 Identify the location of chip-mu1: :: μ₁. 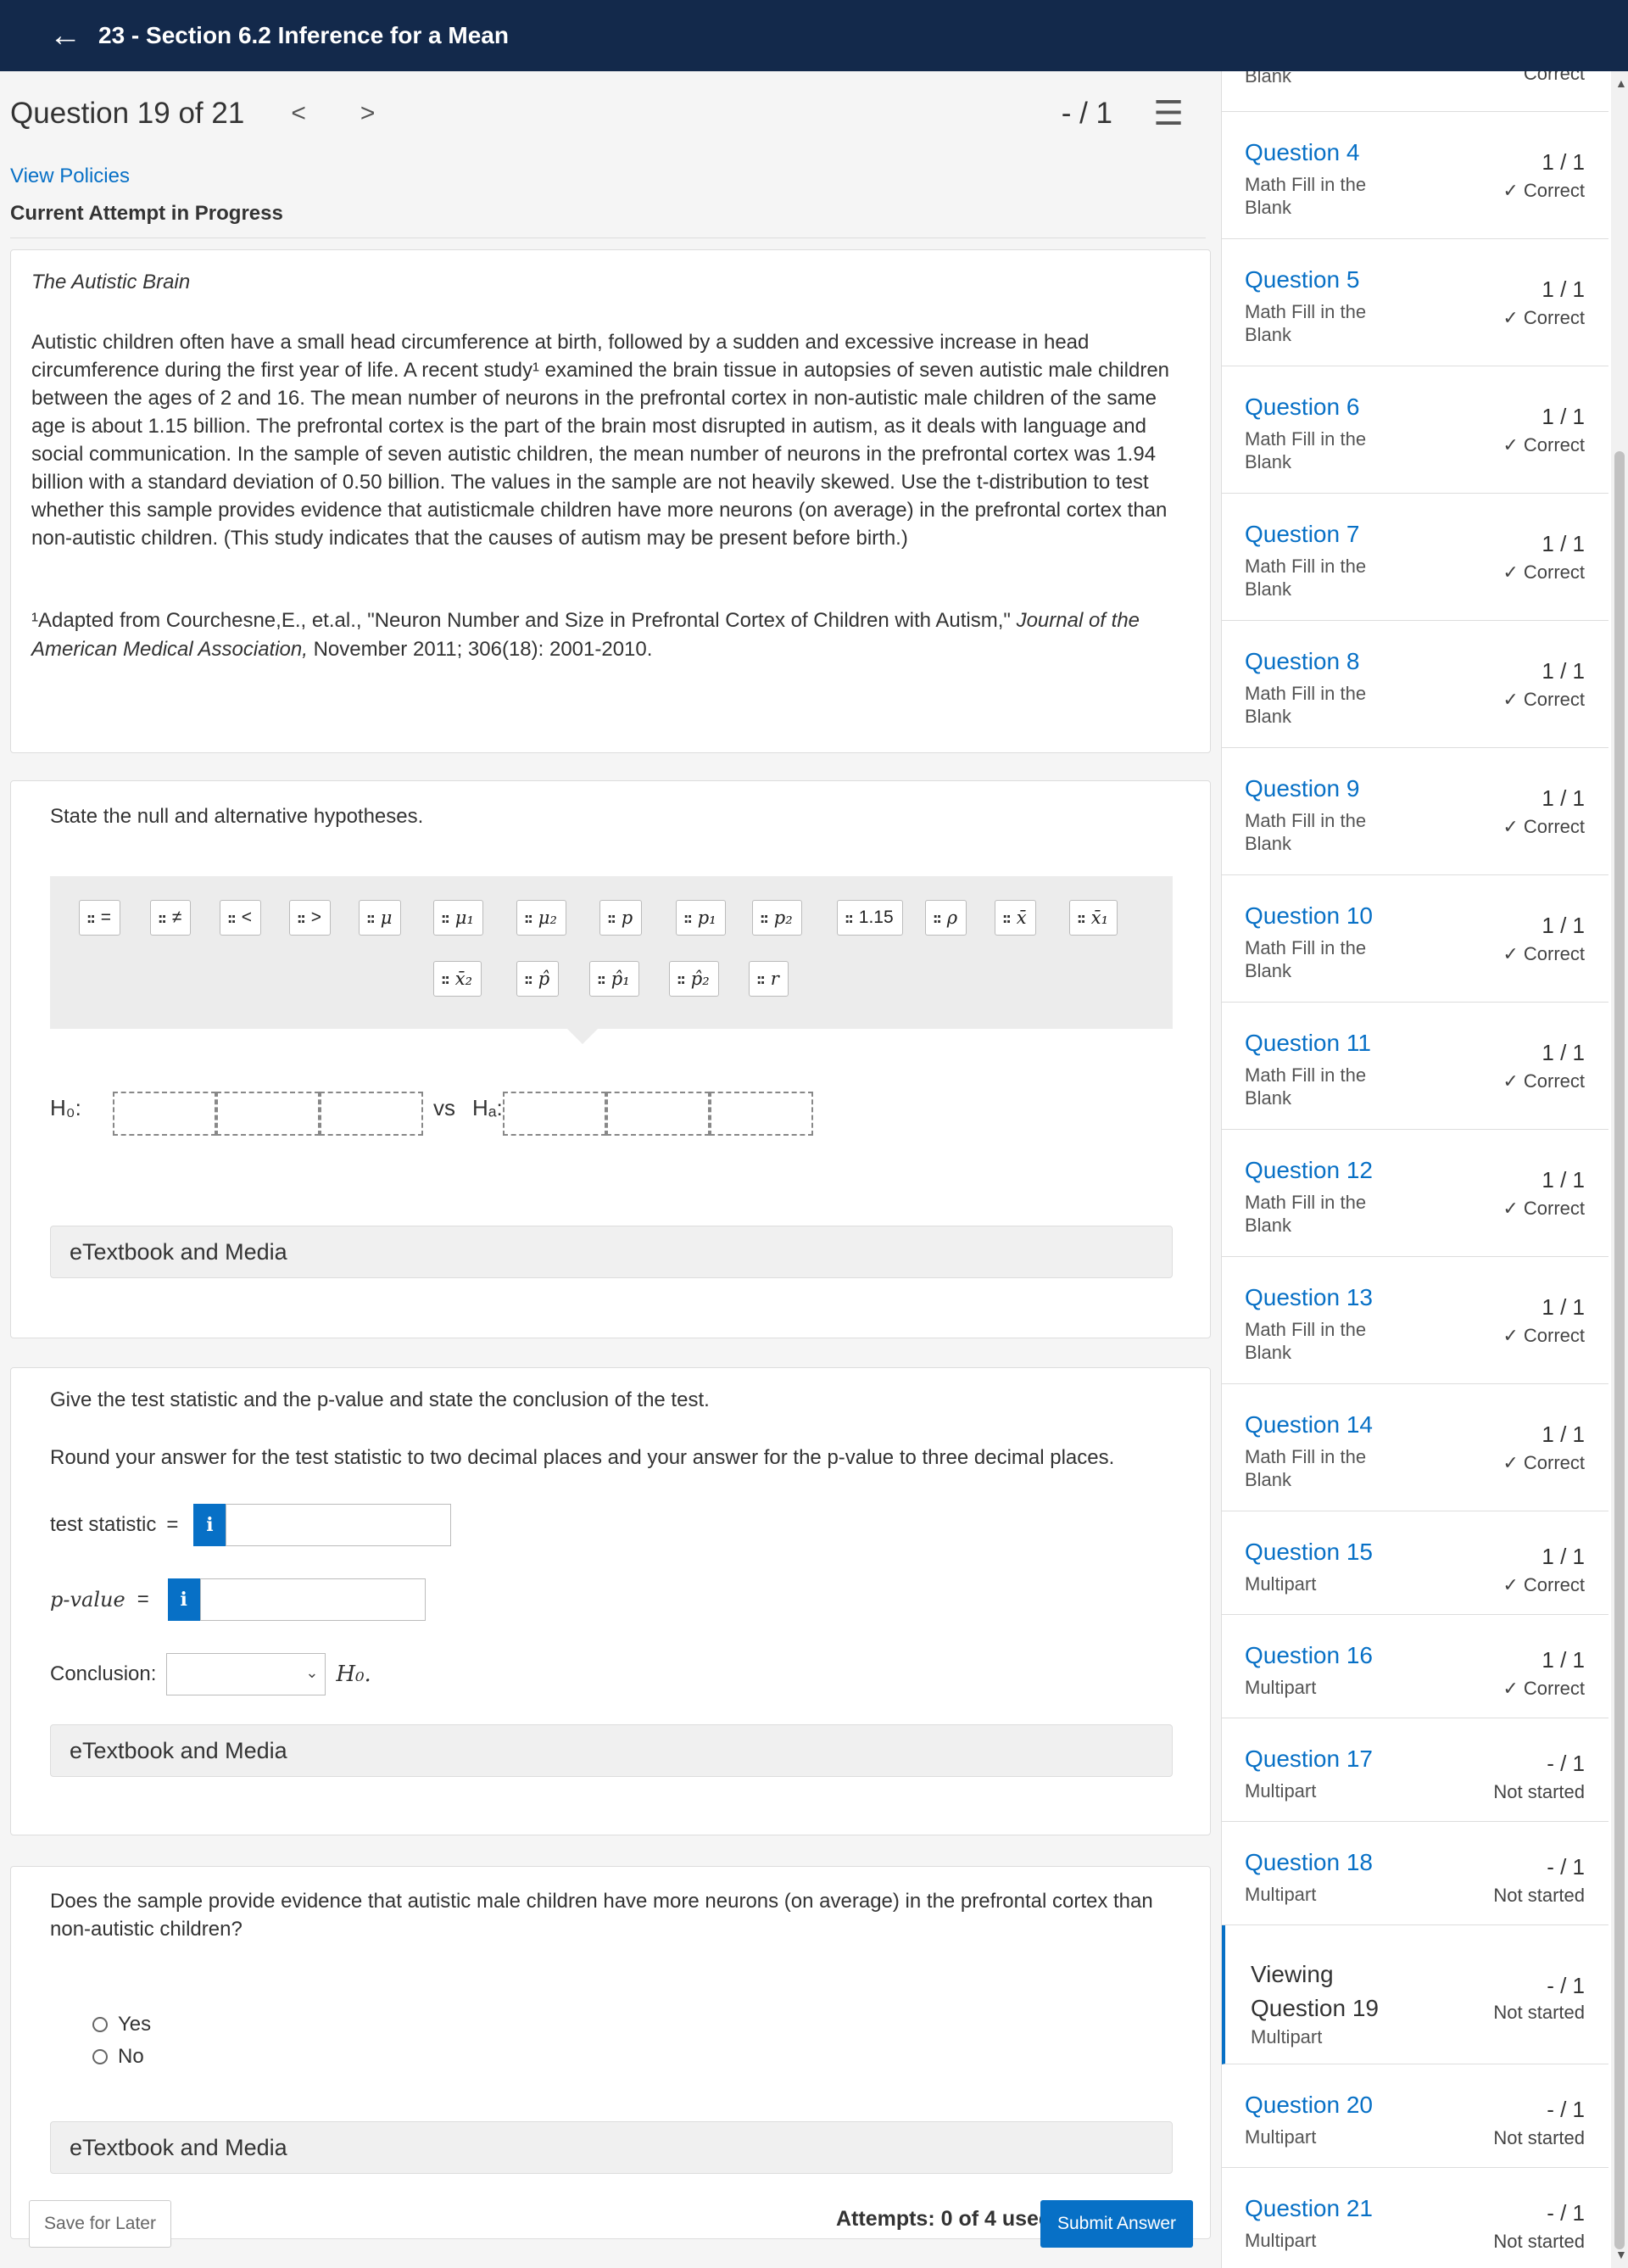
(458, 918).